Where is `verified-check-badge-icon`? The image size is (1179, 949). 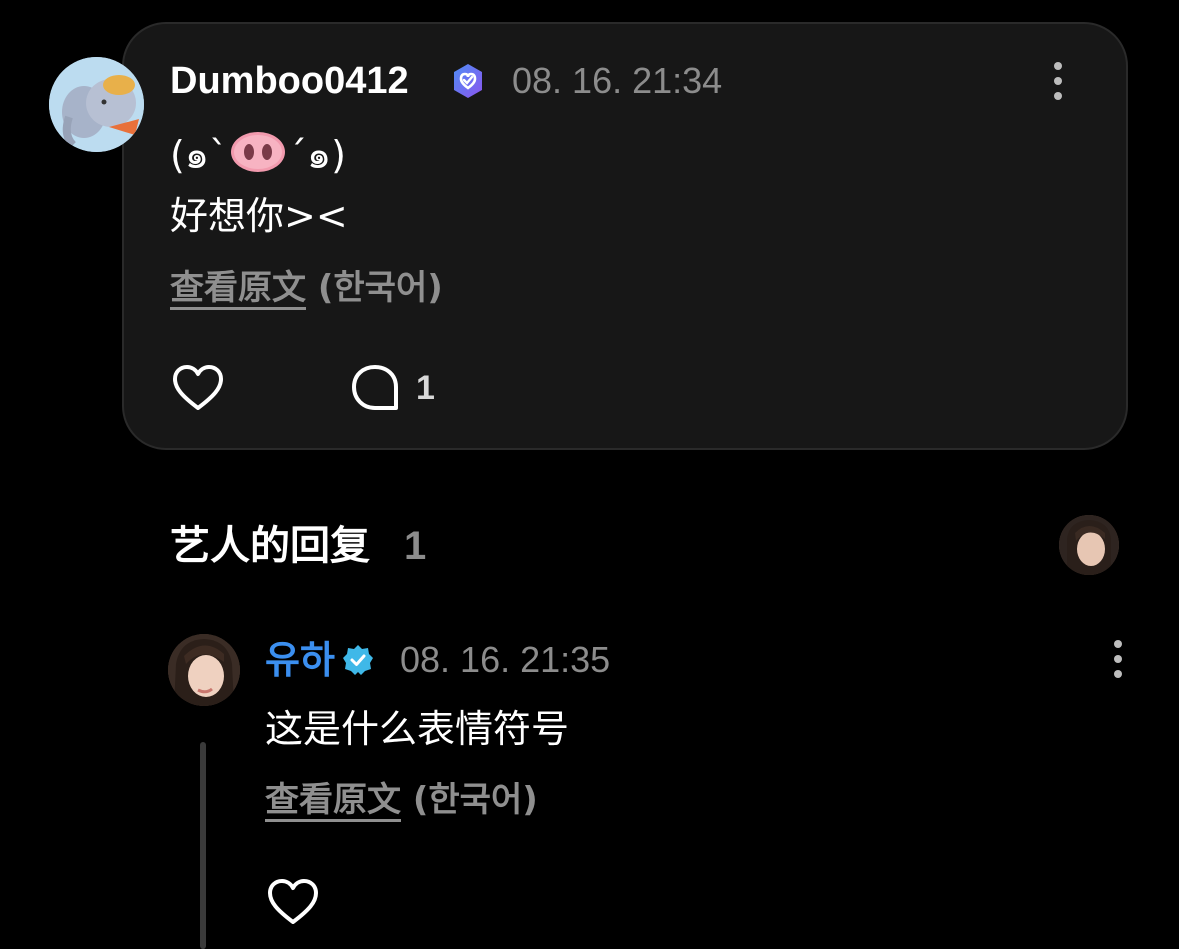
verified-check-badge-icon is located at coordinates (358, 660).